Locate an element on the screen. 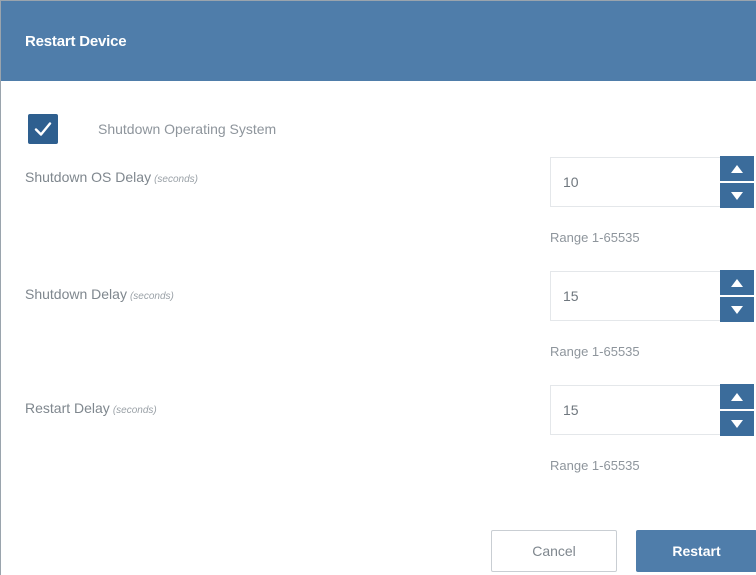 The height and width of the screenshot is (575, 756). dialog-title: Restart Device is located at coordinates (76, 41).